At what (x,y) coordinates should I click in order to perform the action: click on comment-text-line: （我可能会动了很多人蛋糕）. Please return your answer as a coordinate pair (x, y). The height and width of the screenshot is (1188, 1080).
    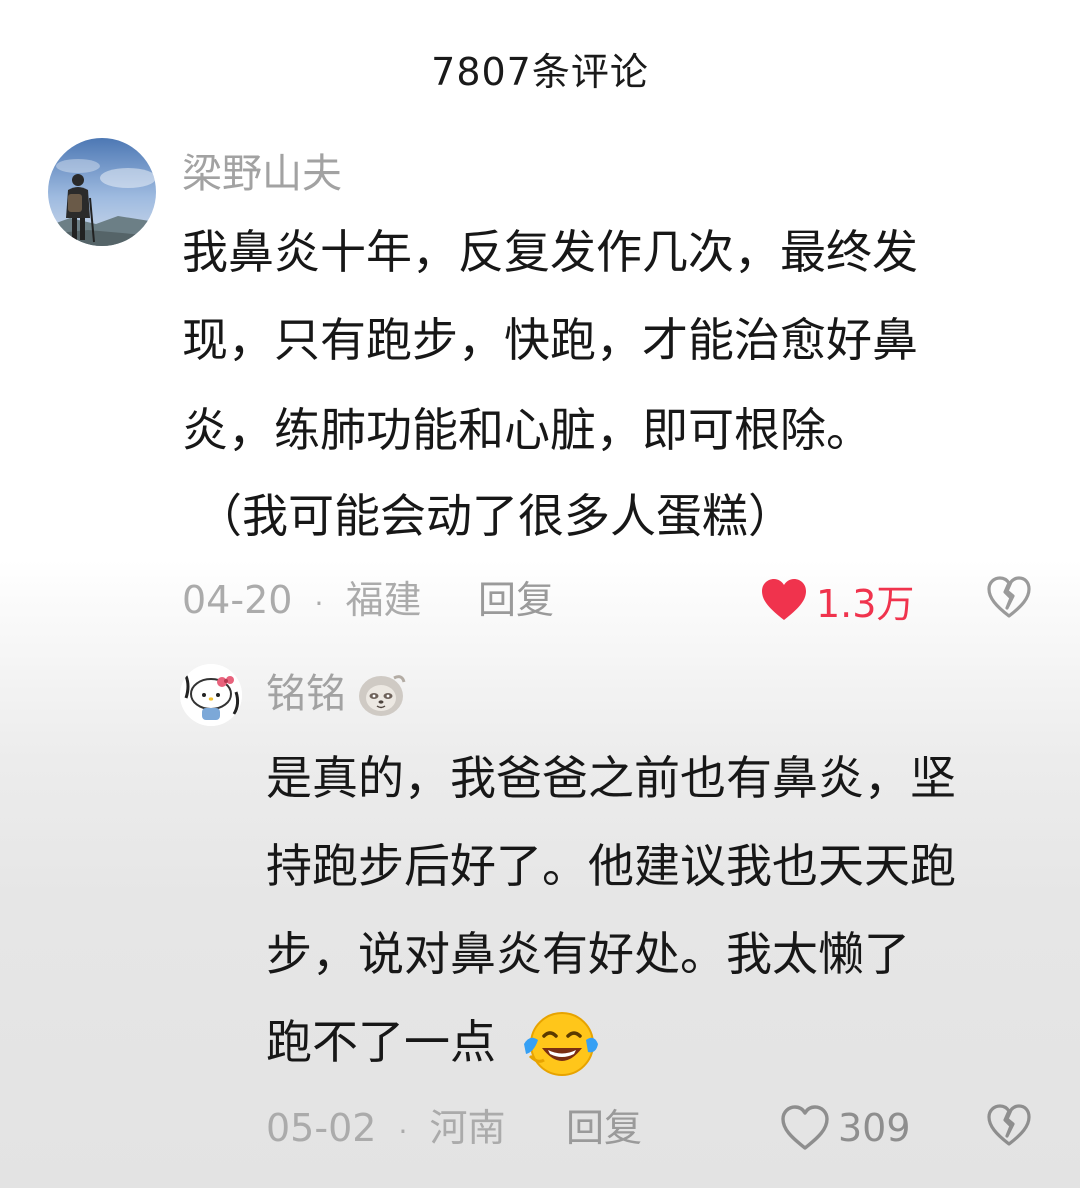
    Looking at the image, I should click on (495, 516).